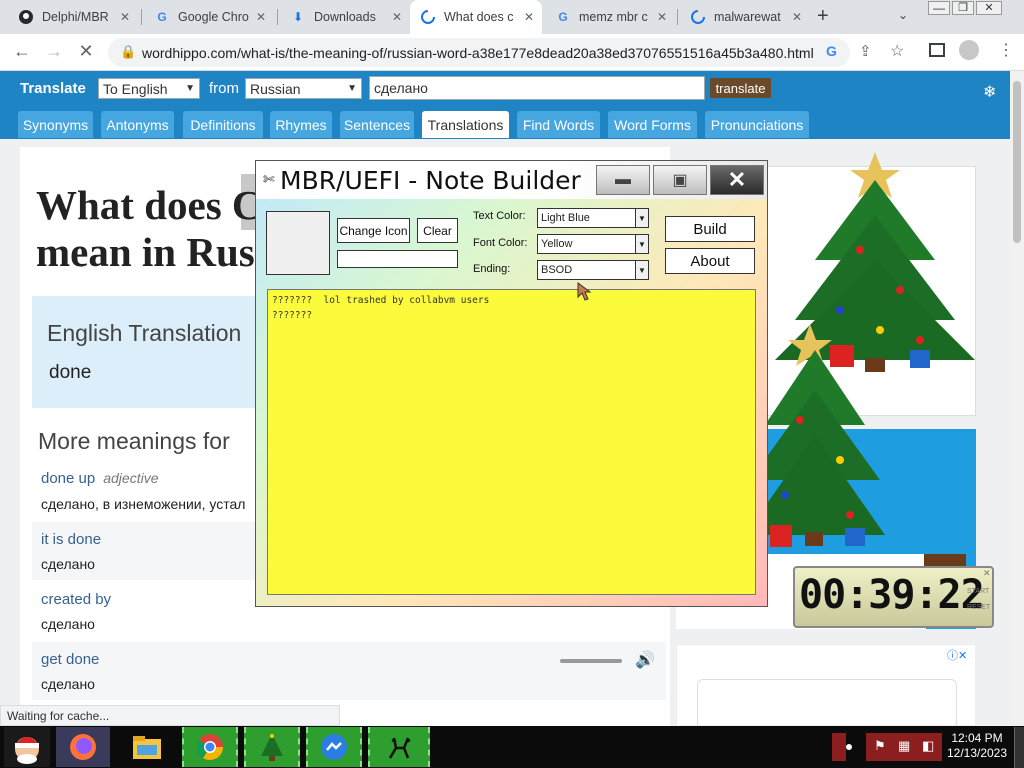 This screenshot has width=1024, height=768. Describe the element at coordinates (86, 51) in the screenshot. I see `stop-icon: ✕` at that location.